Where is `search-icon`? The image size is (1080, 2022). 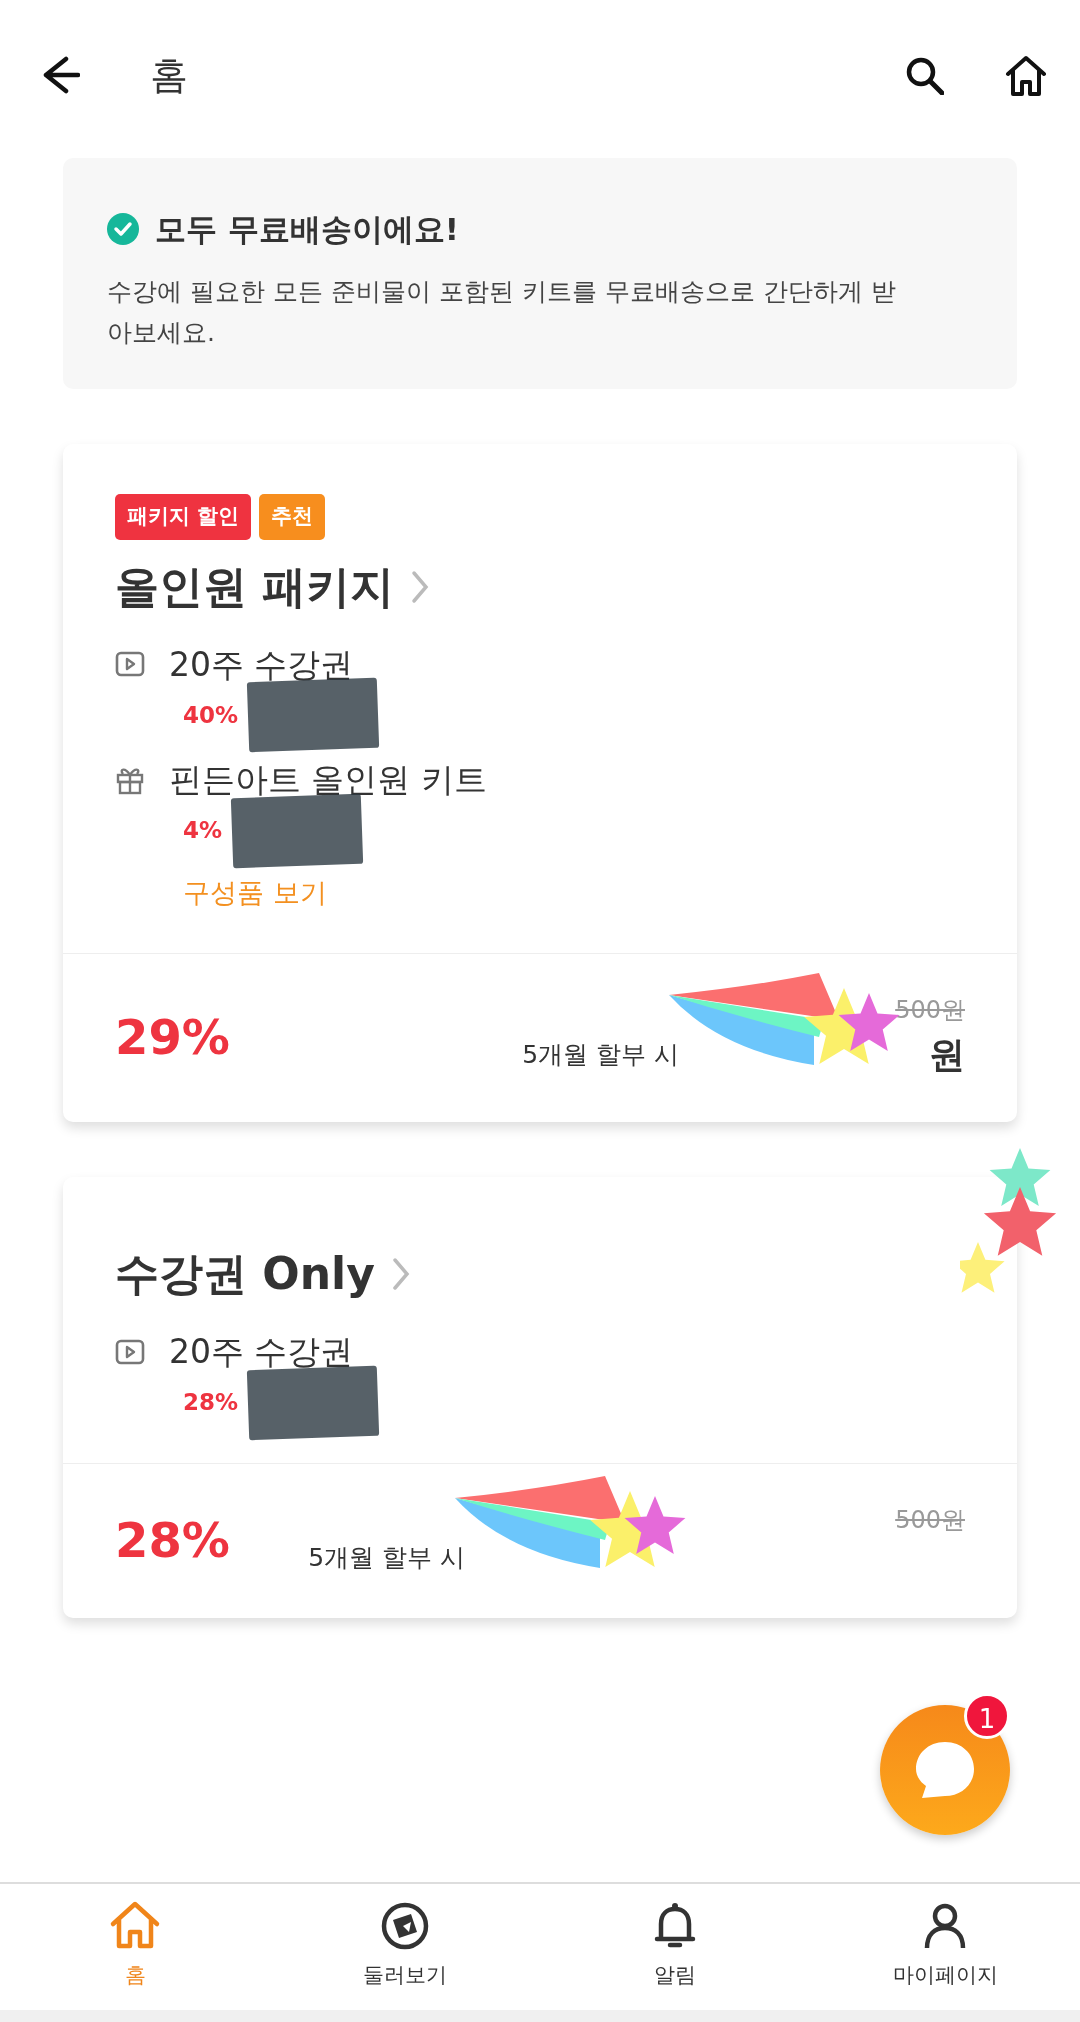 search-icon is located at coordinates (924, 75).